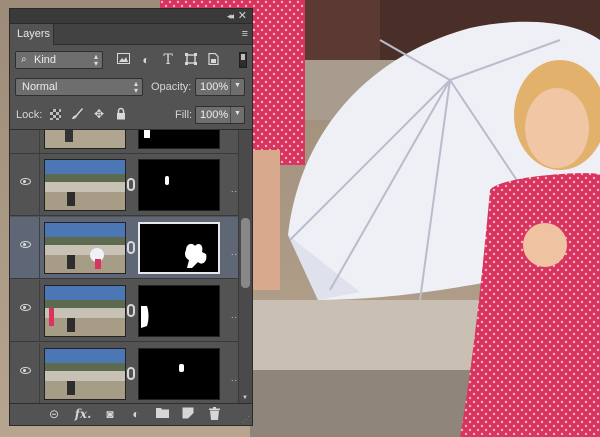 This screenshot has height=437, width=600. I want to click on scrollbar-thumb, so click(245, 253).